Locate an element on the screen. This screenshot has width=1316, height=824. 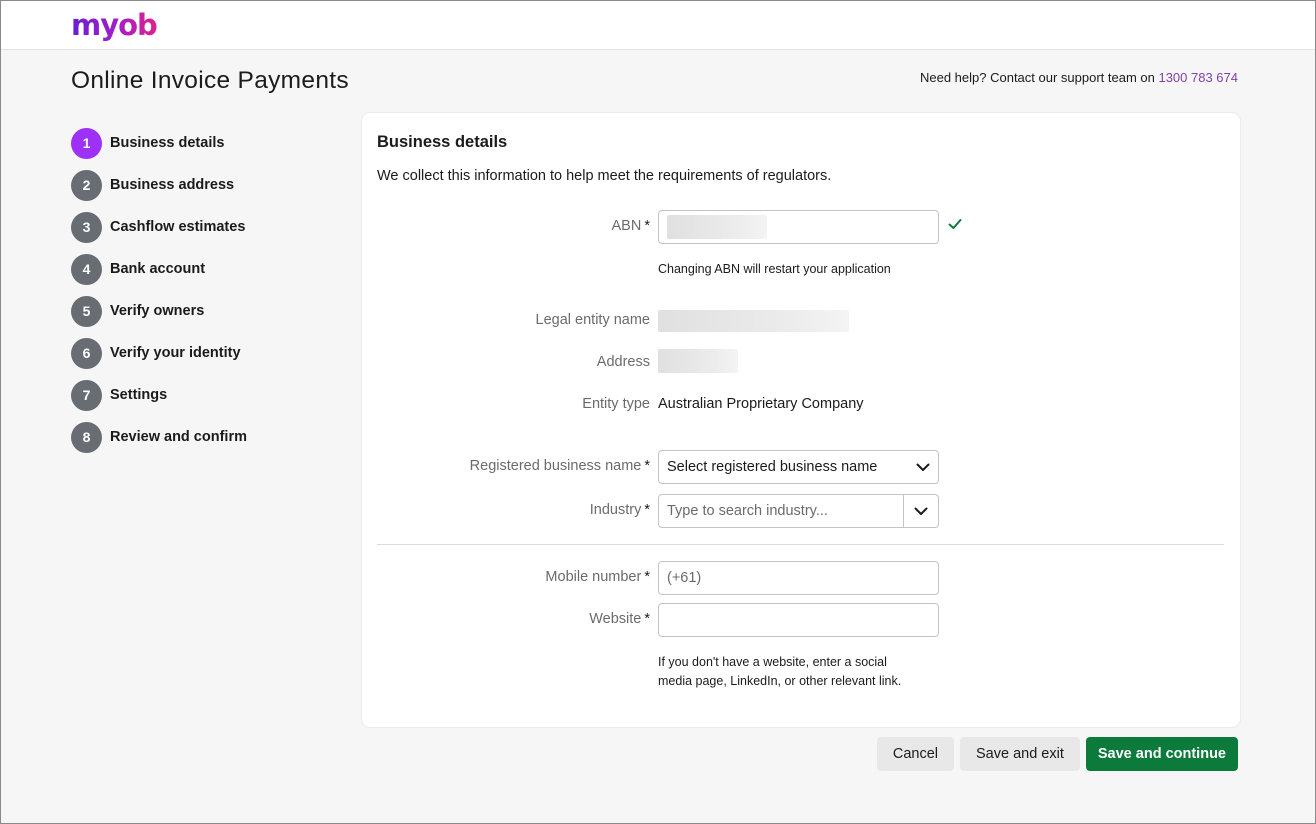
registered-business-name-label-text: Registered business name is located at coordinates (555, 466).